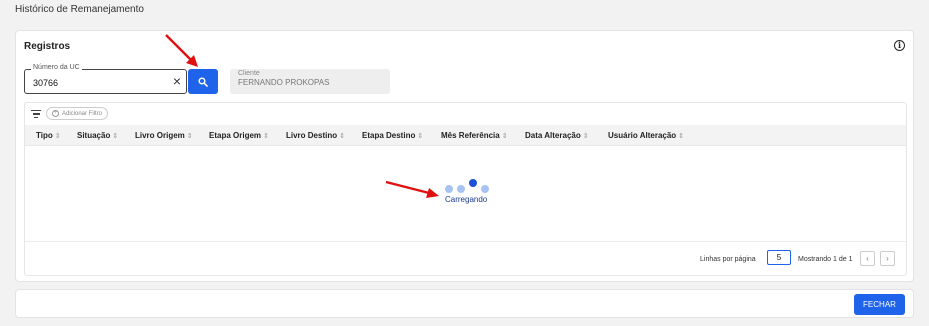 This screenshot has height=326, width=929. Describe the element at coordinates (47, 46) in the screenshot. I see `card-title: Registros` at that location.